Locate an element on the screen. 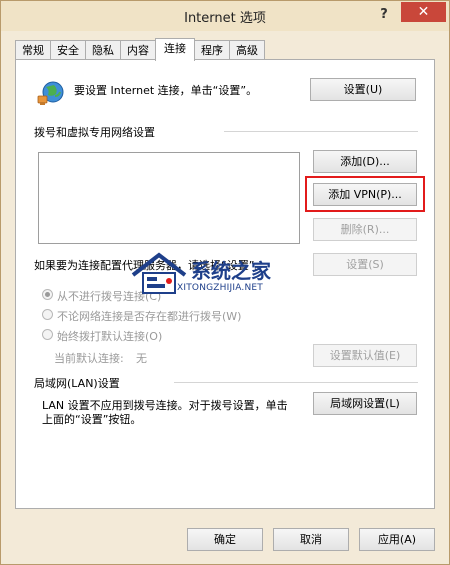  set-default-button: 设置默认值(E) is located at coordinates (365, 355).